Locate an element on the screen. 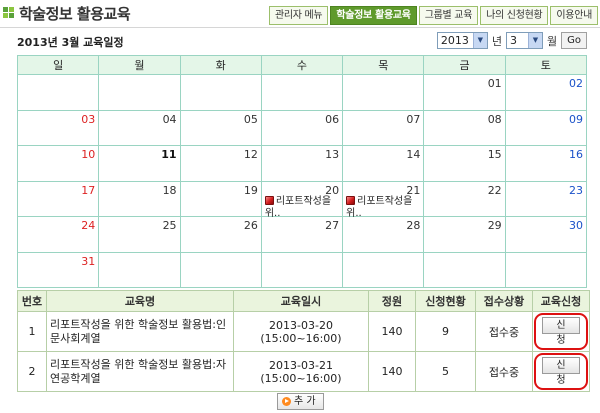  calendar-week-row: 03 04 05 06 07 08 09 is located at coordinates (302, 127).